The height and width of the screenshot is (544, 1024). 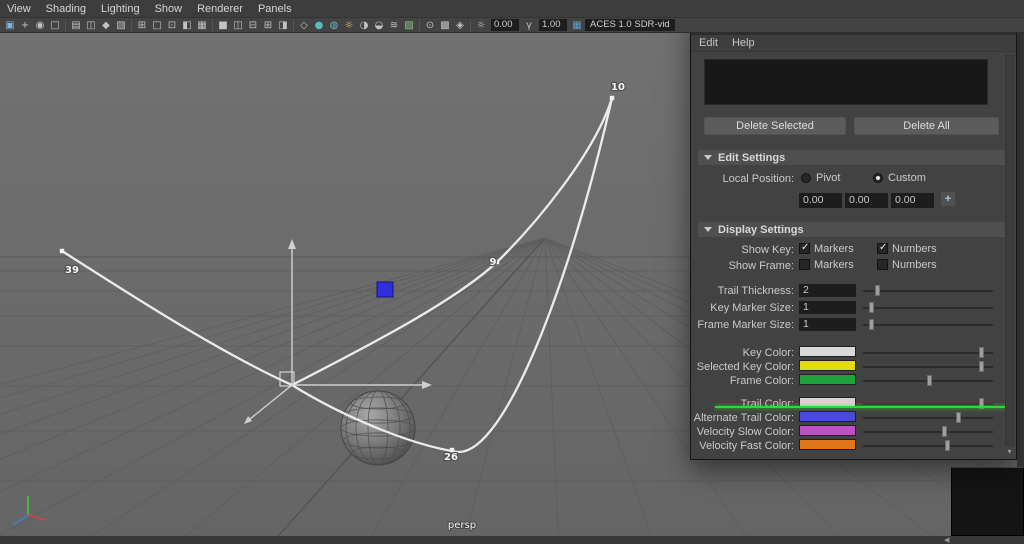 I want to click on camera-lock-icon: ◫, so click(x=91, y=25).